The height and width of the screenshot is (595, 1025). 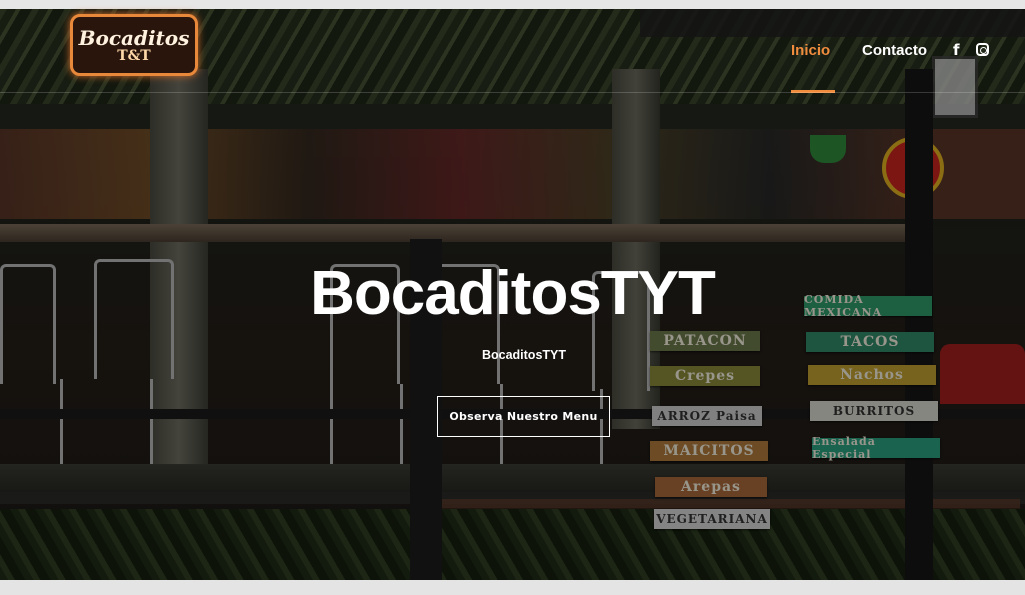 I want to click on logo-text: Bocaditos, so click(x=134, y=38).